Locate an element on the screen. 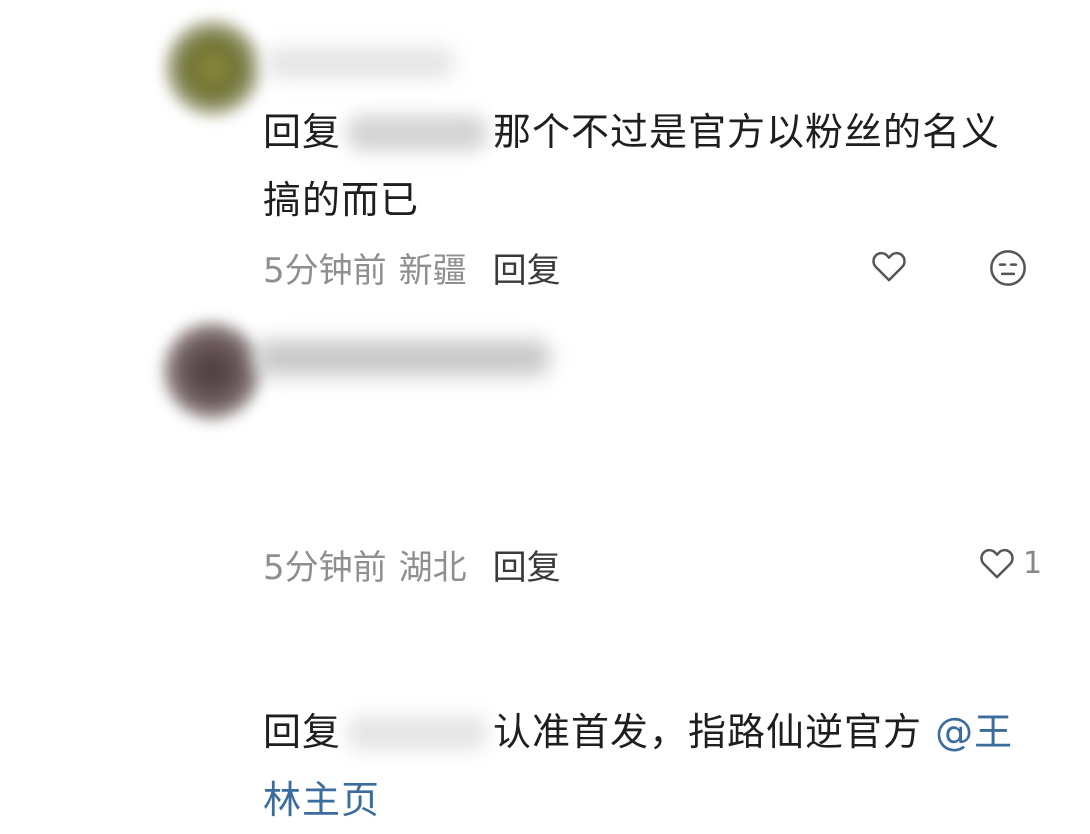  expressionless-face-icon is located at coordinates (1008, 268).